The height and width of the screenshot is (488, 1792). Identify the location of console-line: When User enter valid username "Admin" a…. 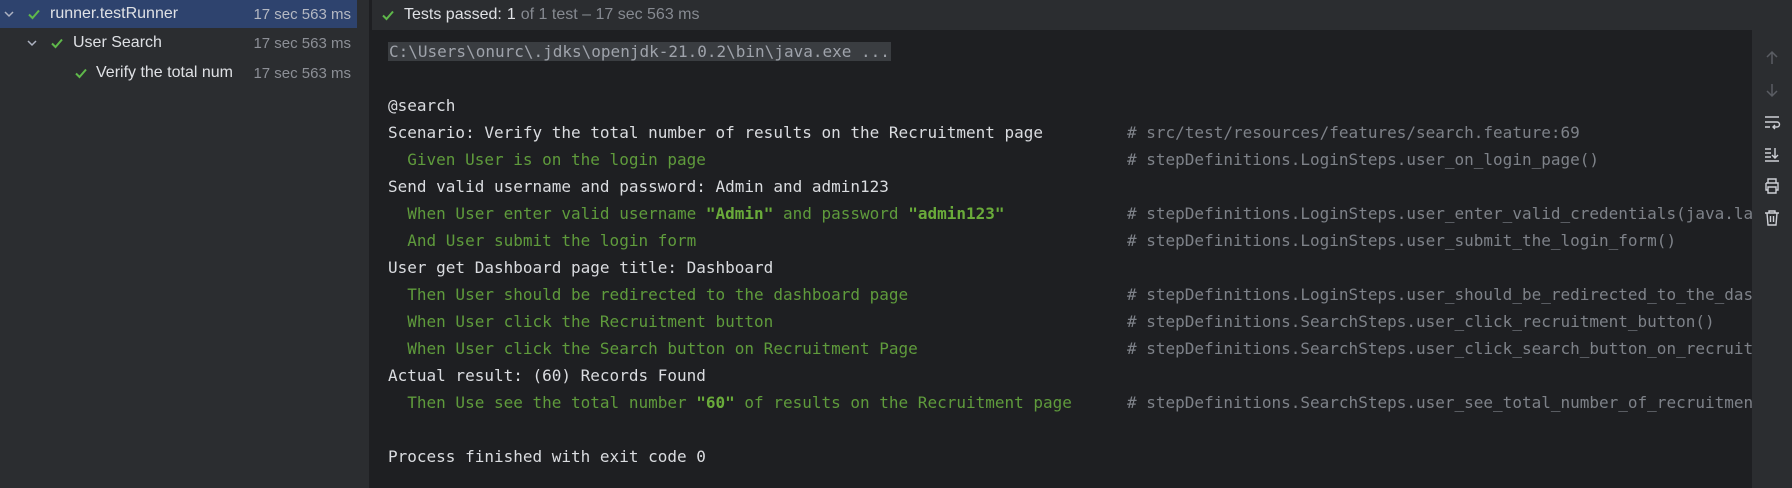
(696, 213).